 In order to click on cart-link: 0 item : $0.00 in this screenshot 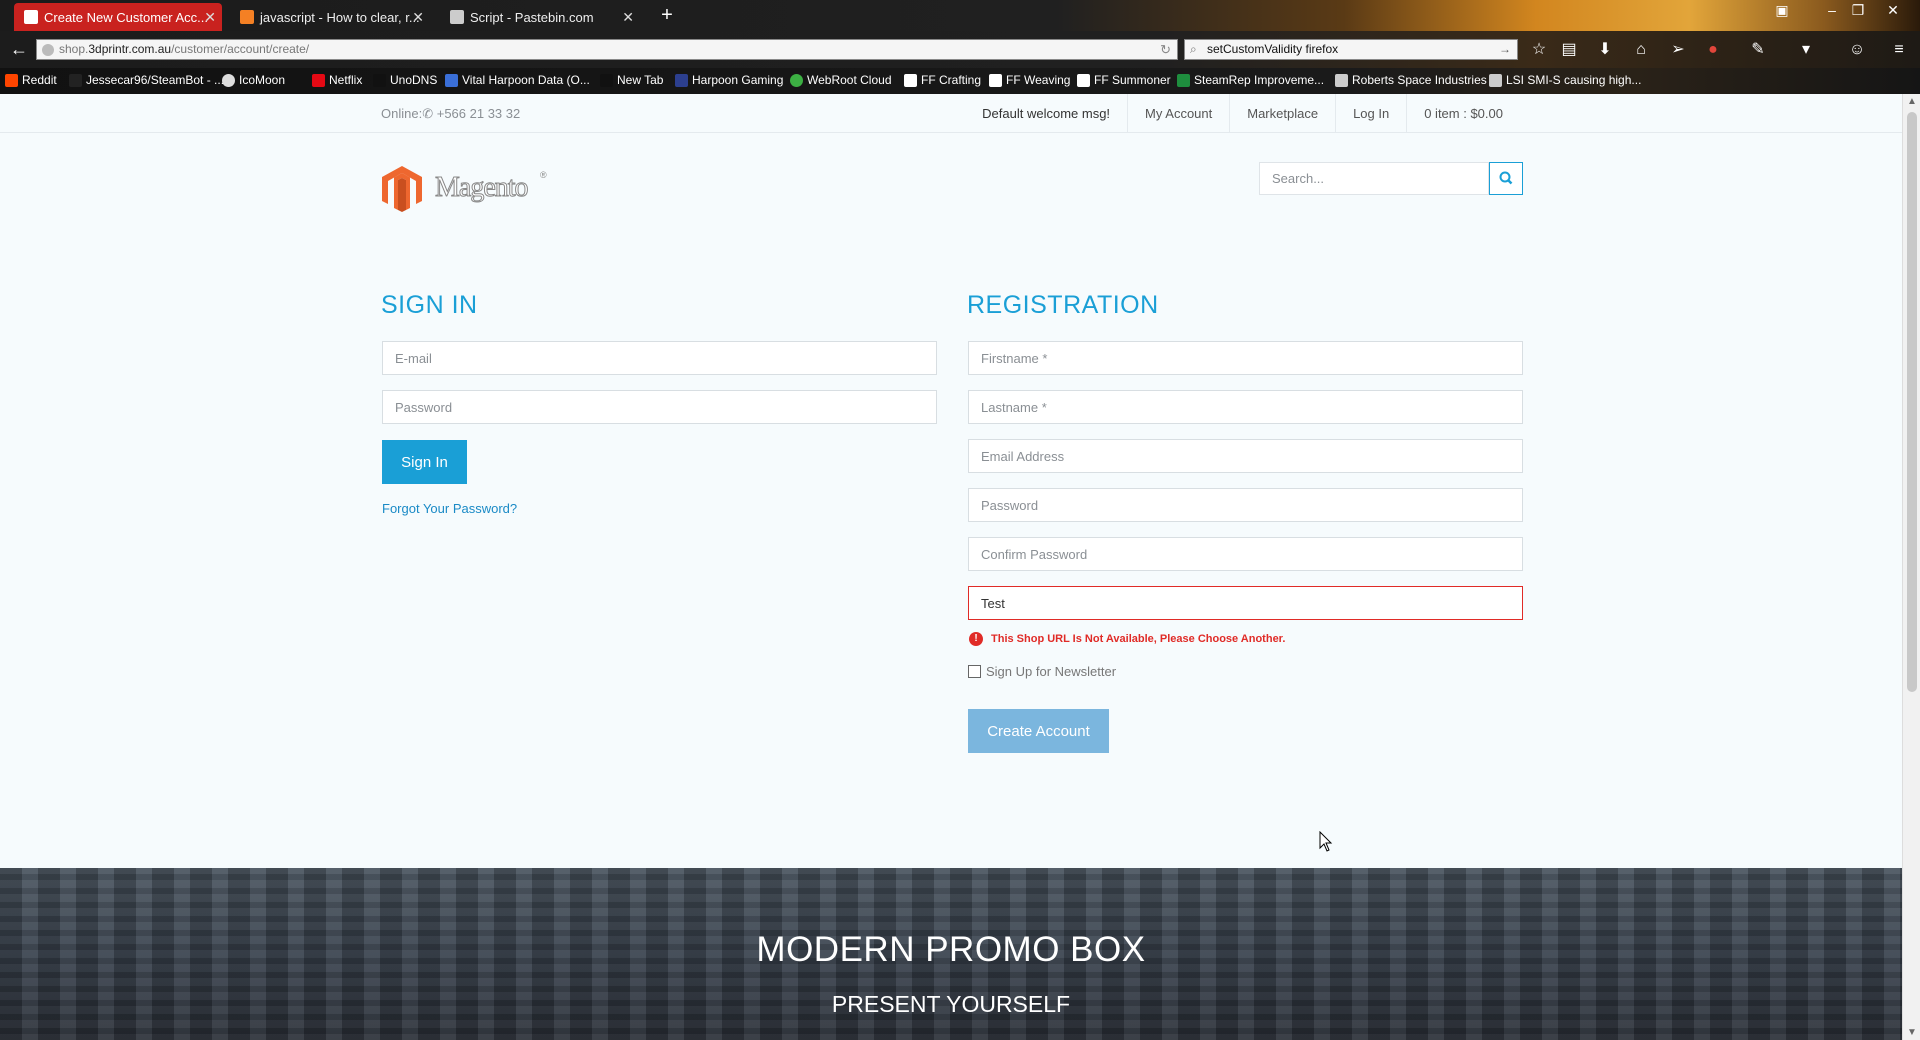, I will do `click(1463, 113)`.